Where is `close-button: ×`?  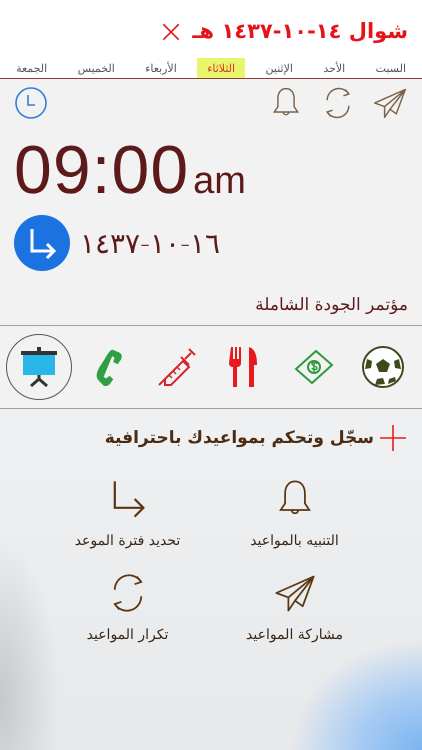
close-button: × is located at coordinates (171, 31).